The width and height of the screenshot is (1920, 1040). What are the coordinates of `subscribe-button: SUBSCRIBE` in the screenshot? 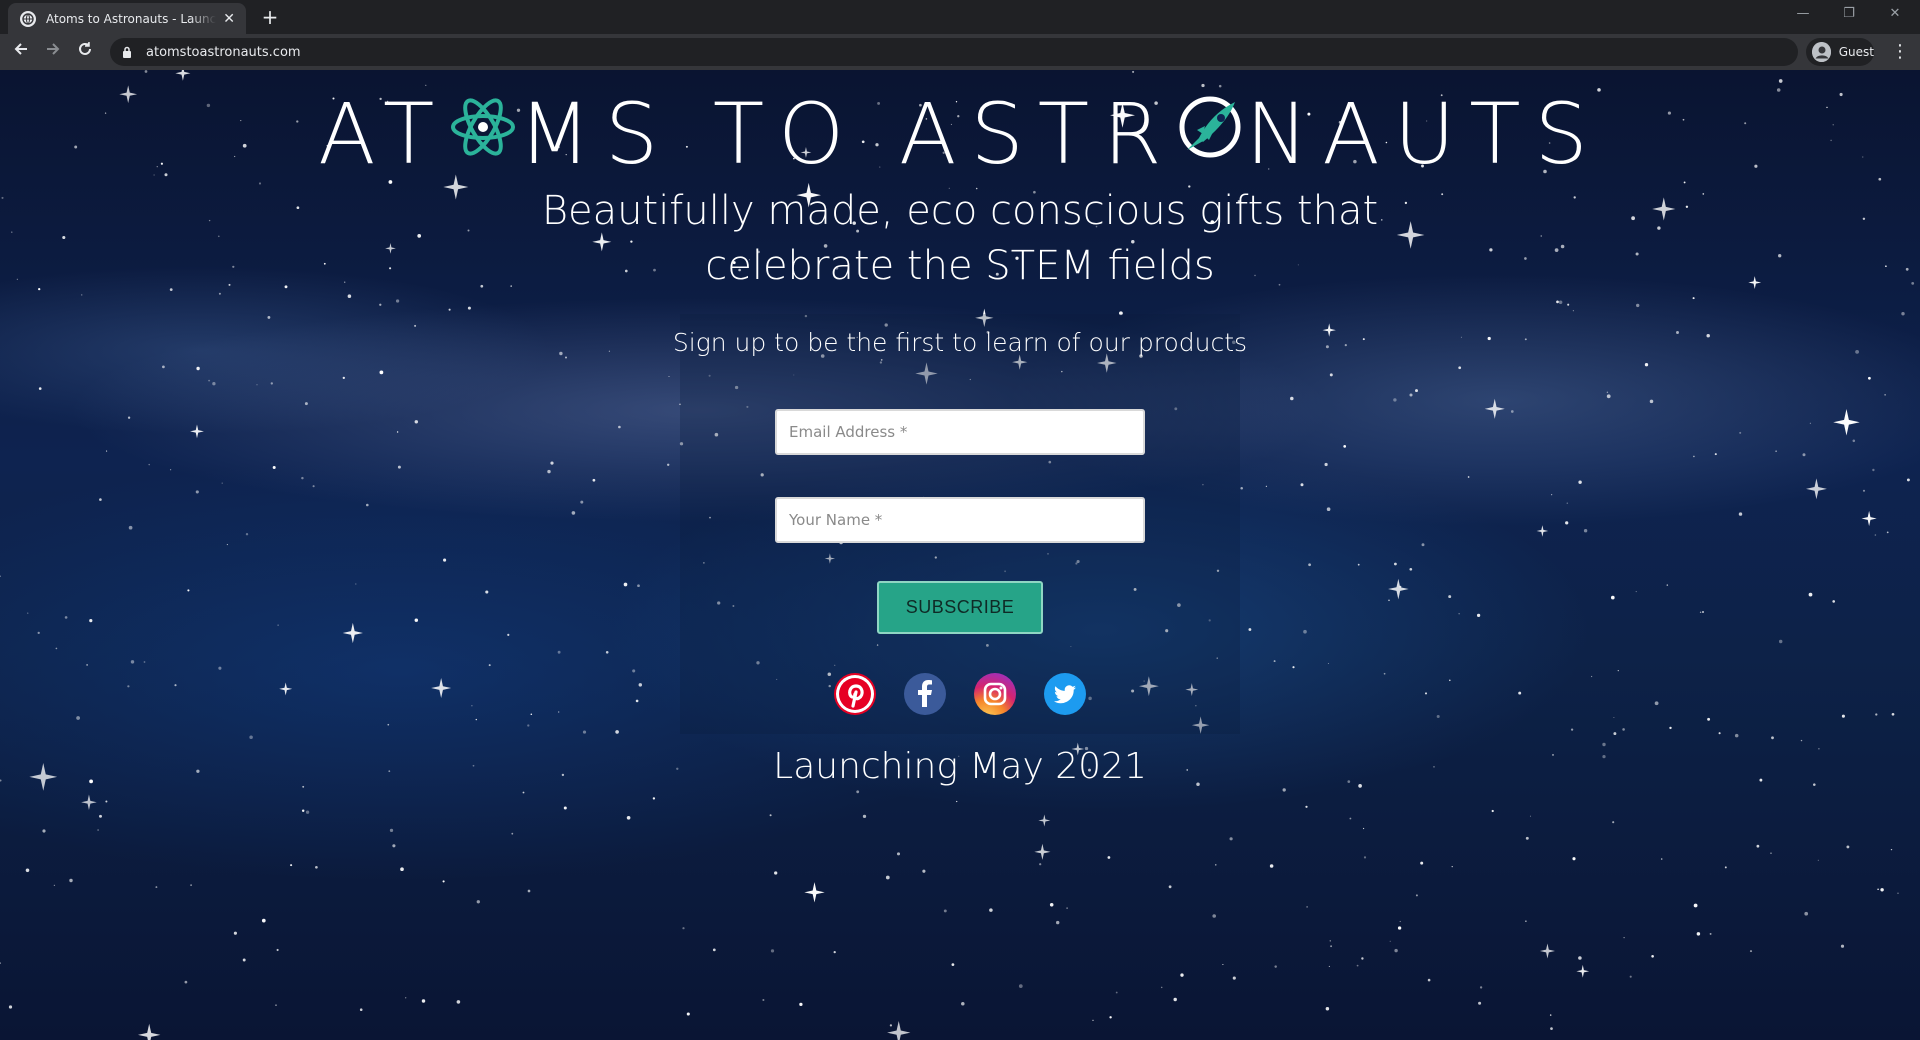 It's located at (960, 607).